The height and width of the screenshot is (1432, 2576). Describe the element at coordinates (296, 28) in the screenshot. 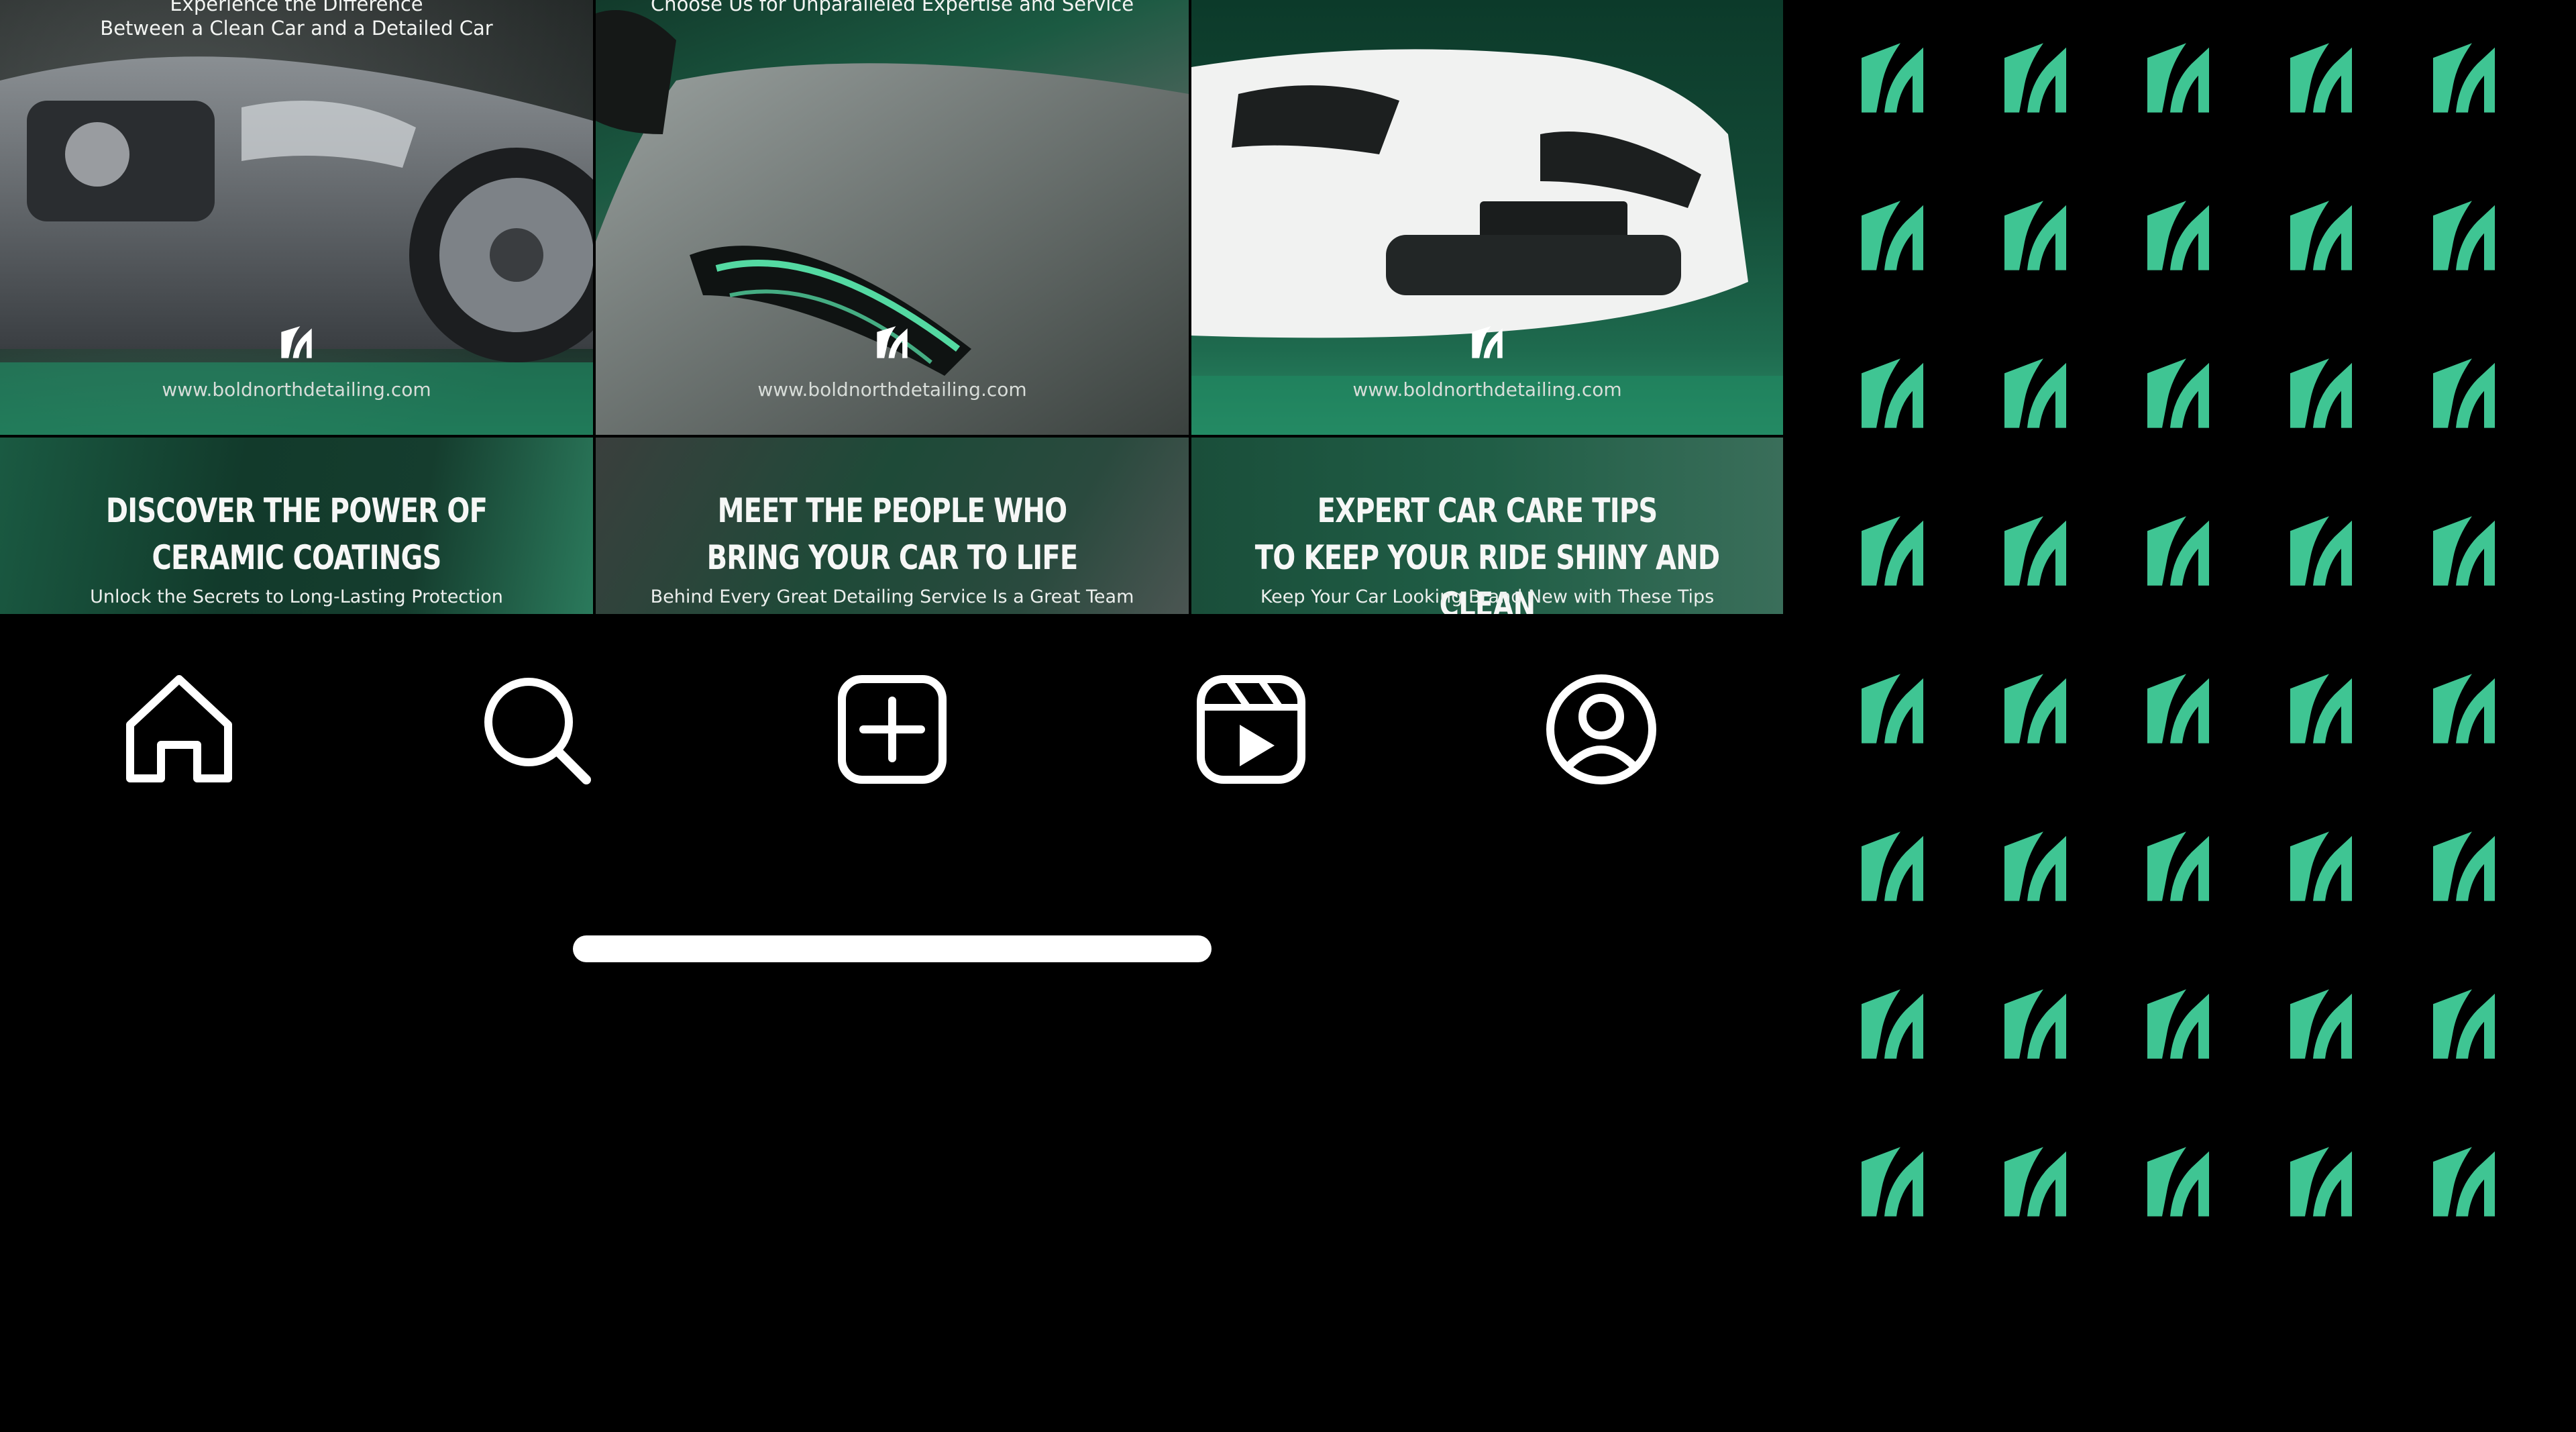

I see `post-top-text-line2: Between a Clean Car and a Detailed Car` at that location.